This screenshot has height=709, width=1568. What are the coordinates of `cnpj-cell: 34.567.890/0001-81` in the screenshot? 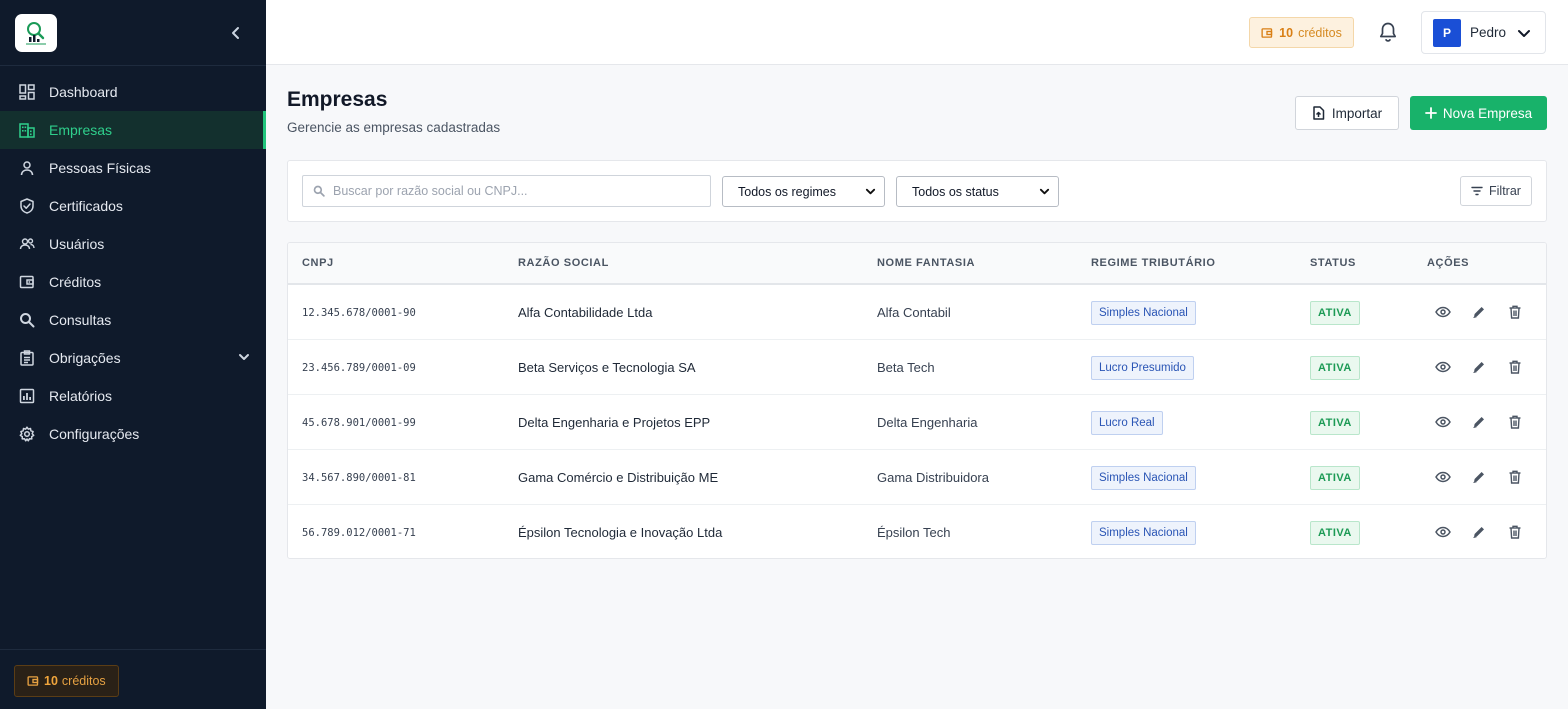 It's located at (359, 477).